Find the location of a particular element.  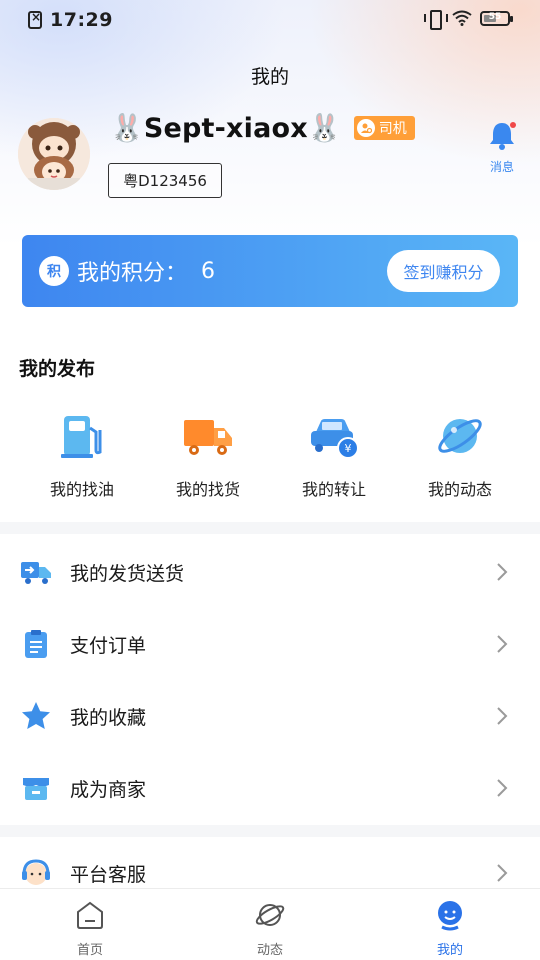

battery-icon: 55 is located at coordinates (496, 18).